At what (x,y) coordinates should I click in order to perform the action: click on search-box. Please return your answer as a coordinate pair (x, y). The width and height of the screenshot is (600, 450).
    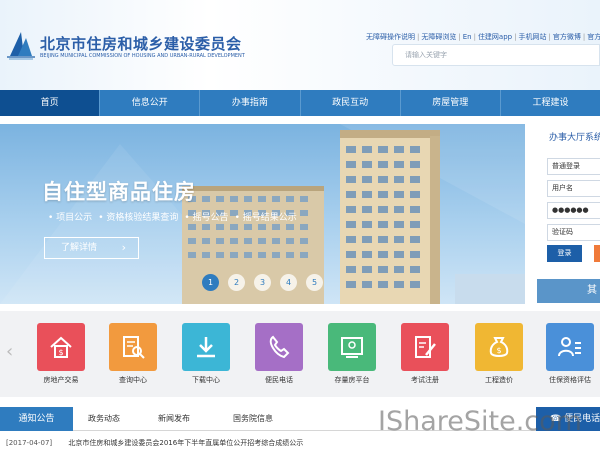
    Looking at the image, I should click on (496, 55).